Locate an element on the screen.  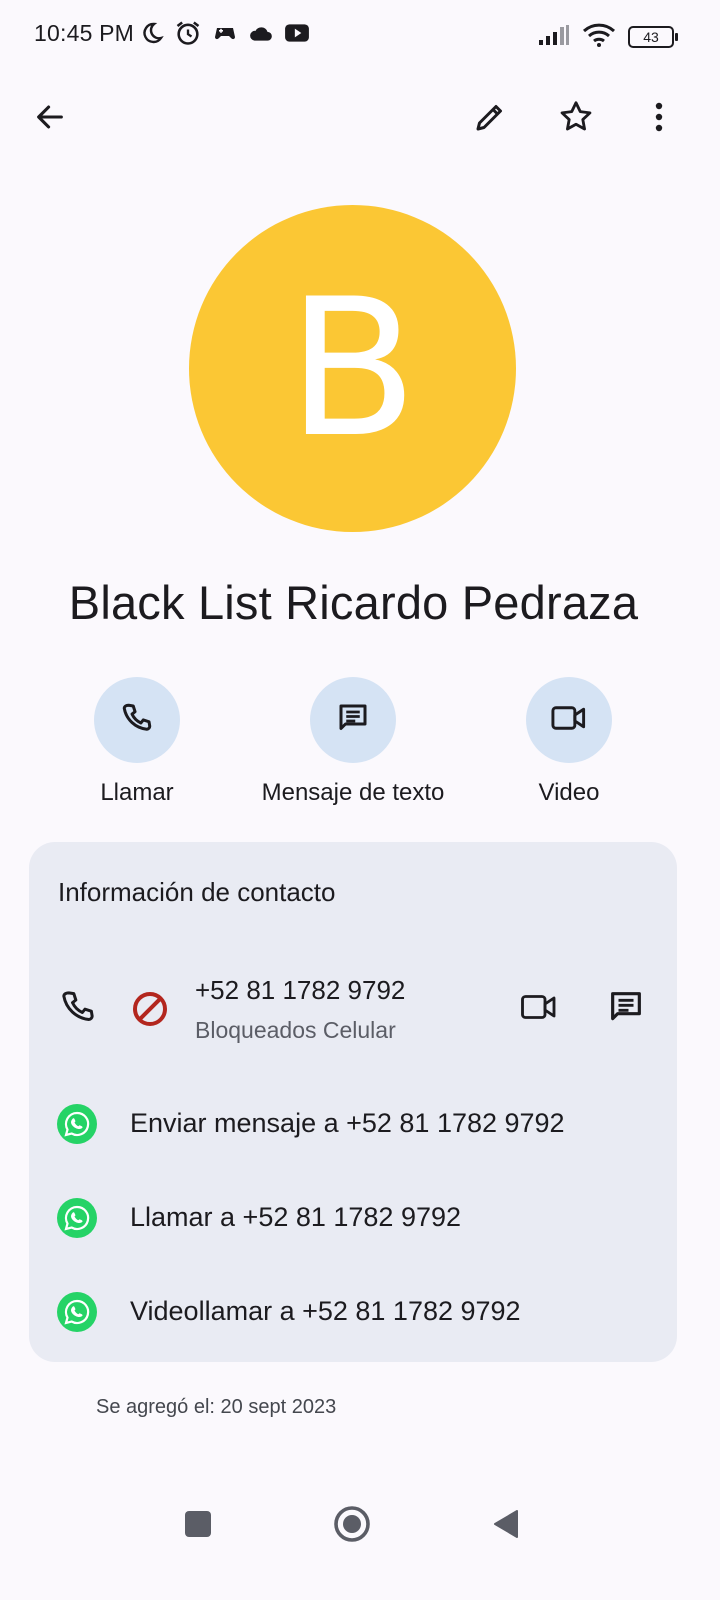
message-action-label: Mensaje de texto is located at coordinates (353, 792).